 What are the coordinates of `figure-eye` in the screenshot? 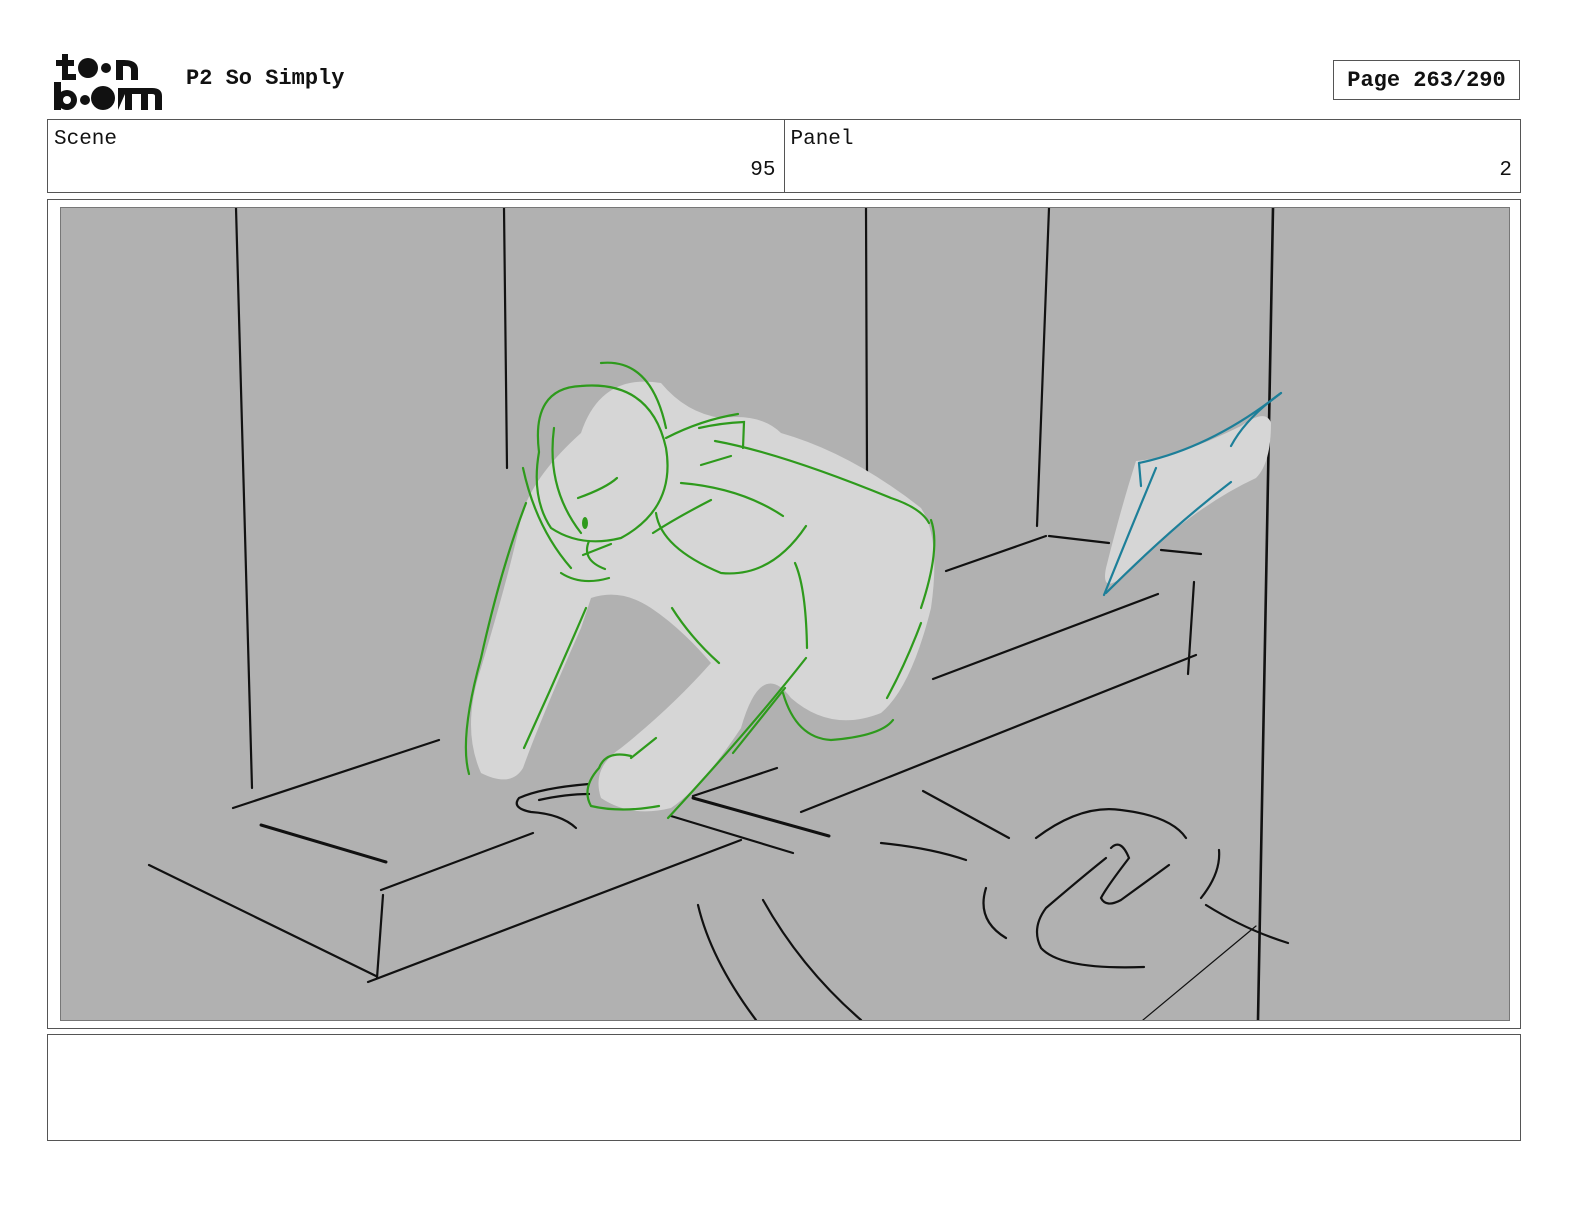 It's located at (585, 523).